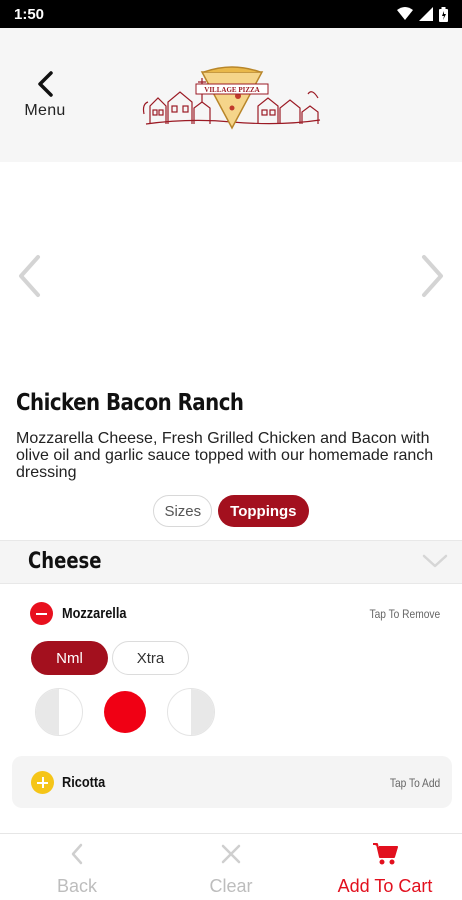 The width and height of the screenshot is (462, 900). I want to click on option-tabs: Sizes Toppings, so click(231, 511).